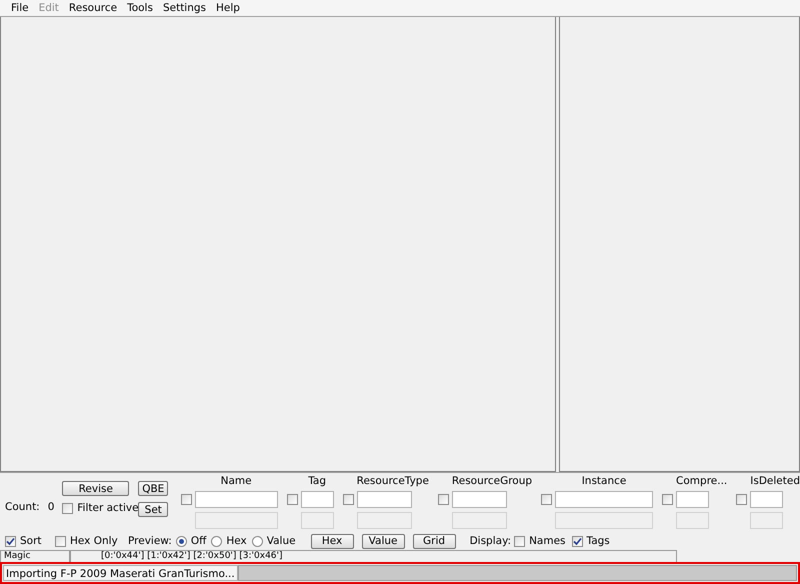 This screenshot has height=584, width=800. I want to click on preview-option-label: Hex, so click(236, 541).